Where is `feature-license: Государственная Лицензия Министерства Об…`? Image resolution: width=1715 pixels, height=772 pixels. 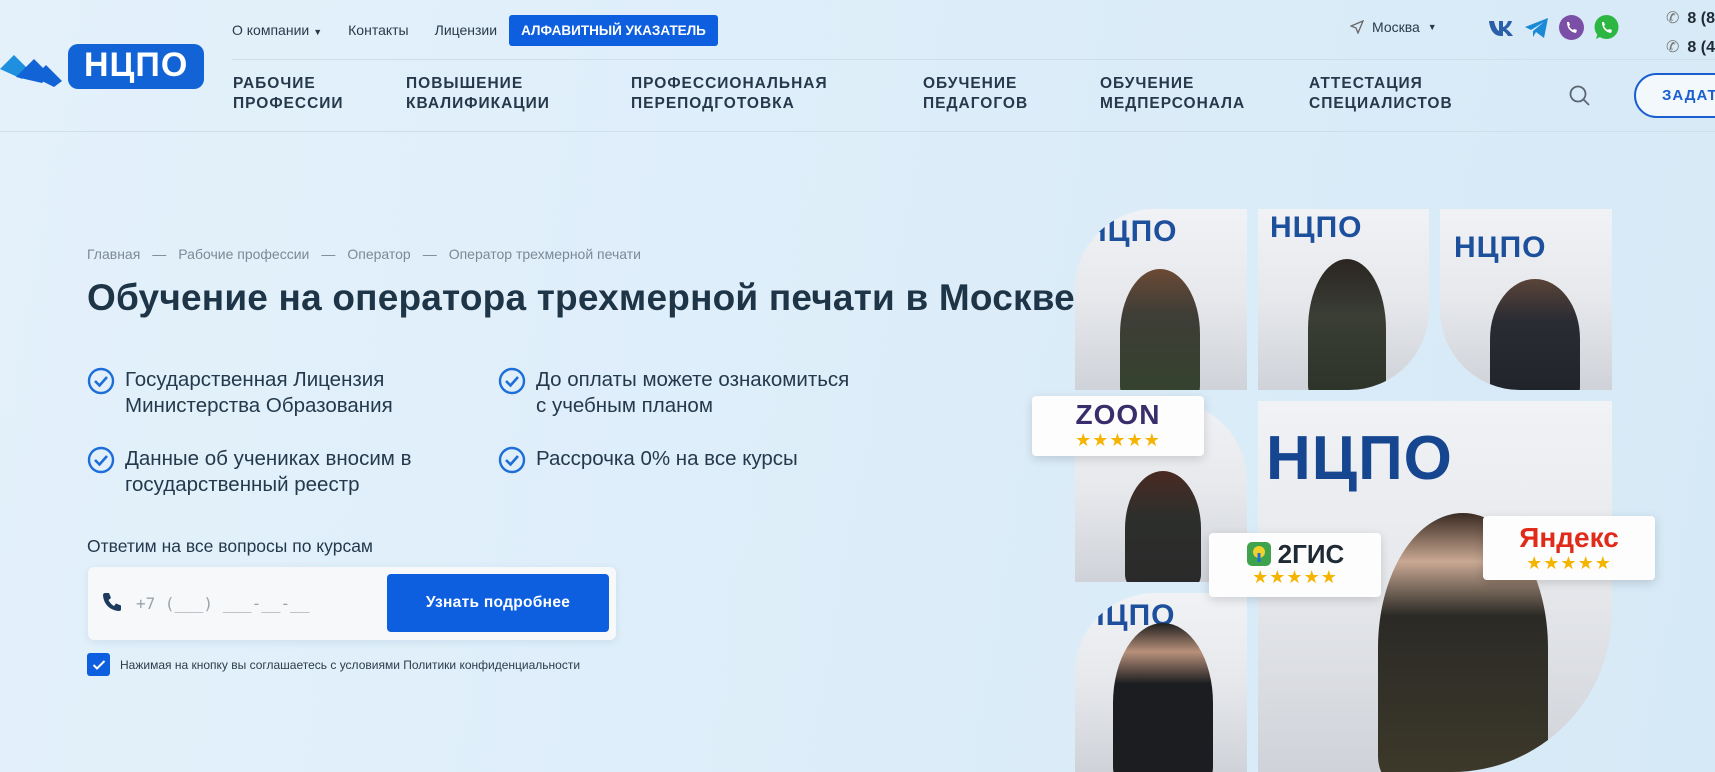 feature-license: Государственная Лицензия Министерства Об… is located at coordinates (240, 393).